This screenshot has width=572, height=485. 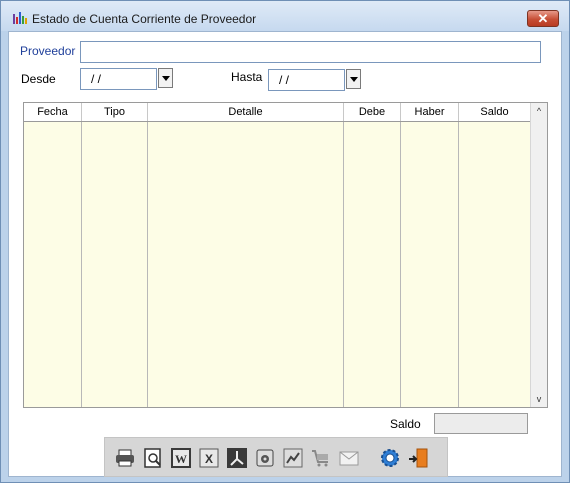 I want to click on window-title: Estado de Cuenta Corriente de Proveedor, so click(x=144, y=19).